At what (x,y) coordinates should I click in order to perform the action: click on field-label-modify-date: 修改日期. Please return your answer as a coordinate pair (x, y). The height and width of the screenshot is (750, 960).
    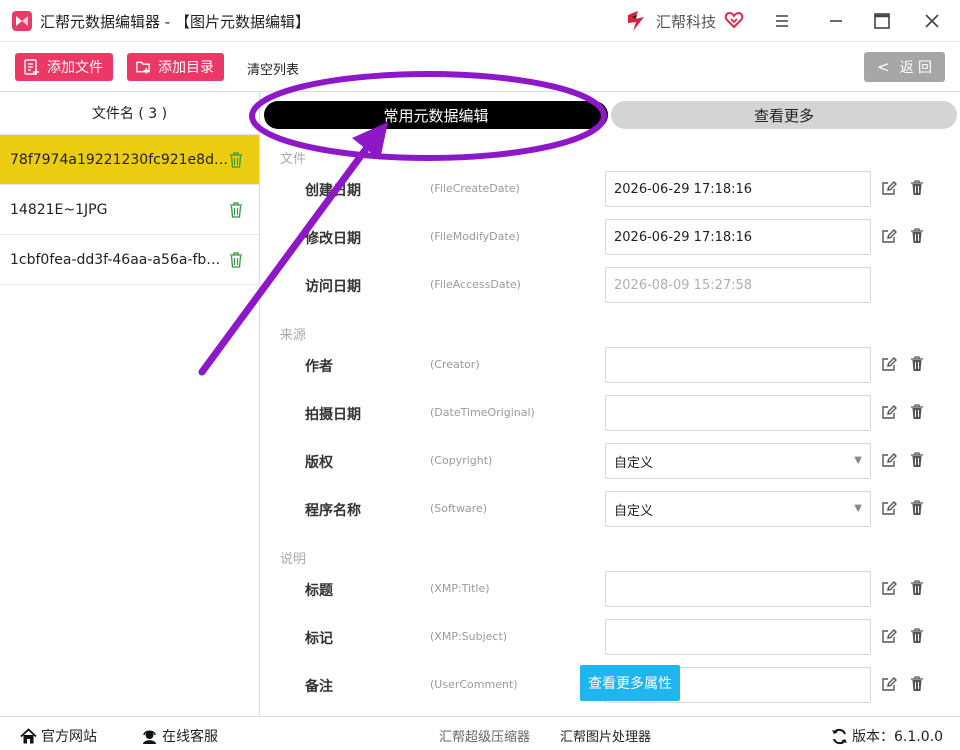
    Looking at the image, I should click on (333, 239).